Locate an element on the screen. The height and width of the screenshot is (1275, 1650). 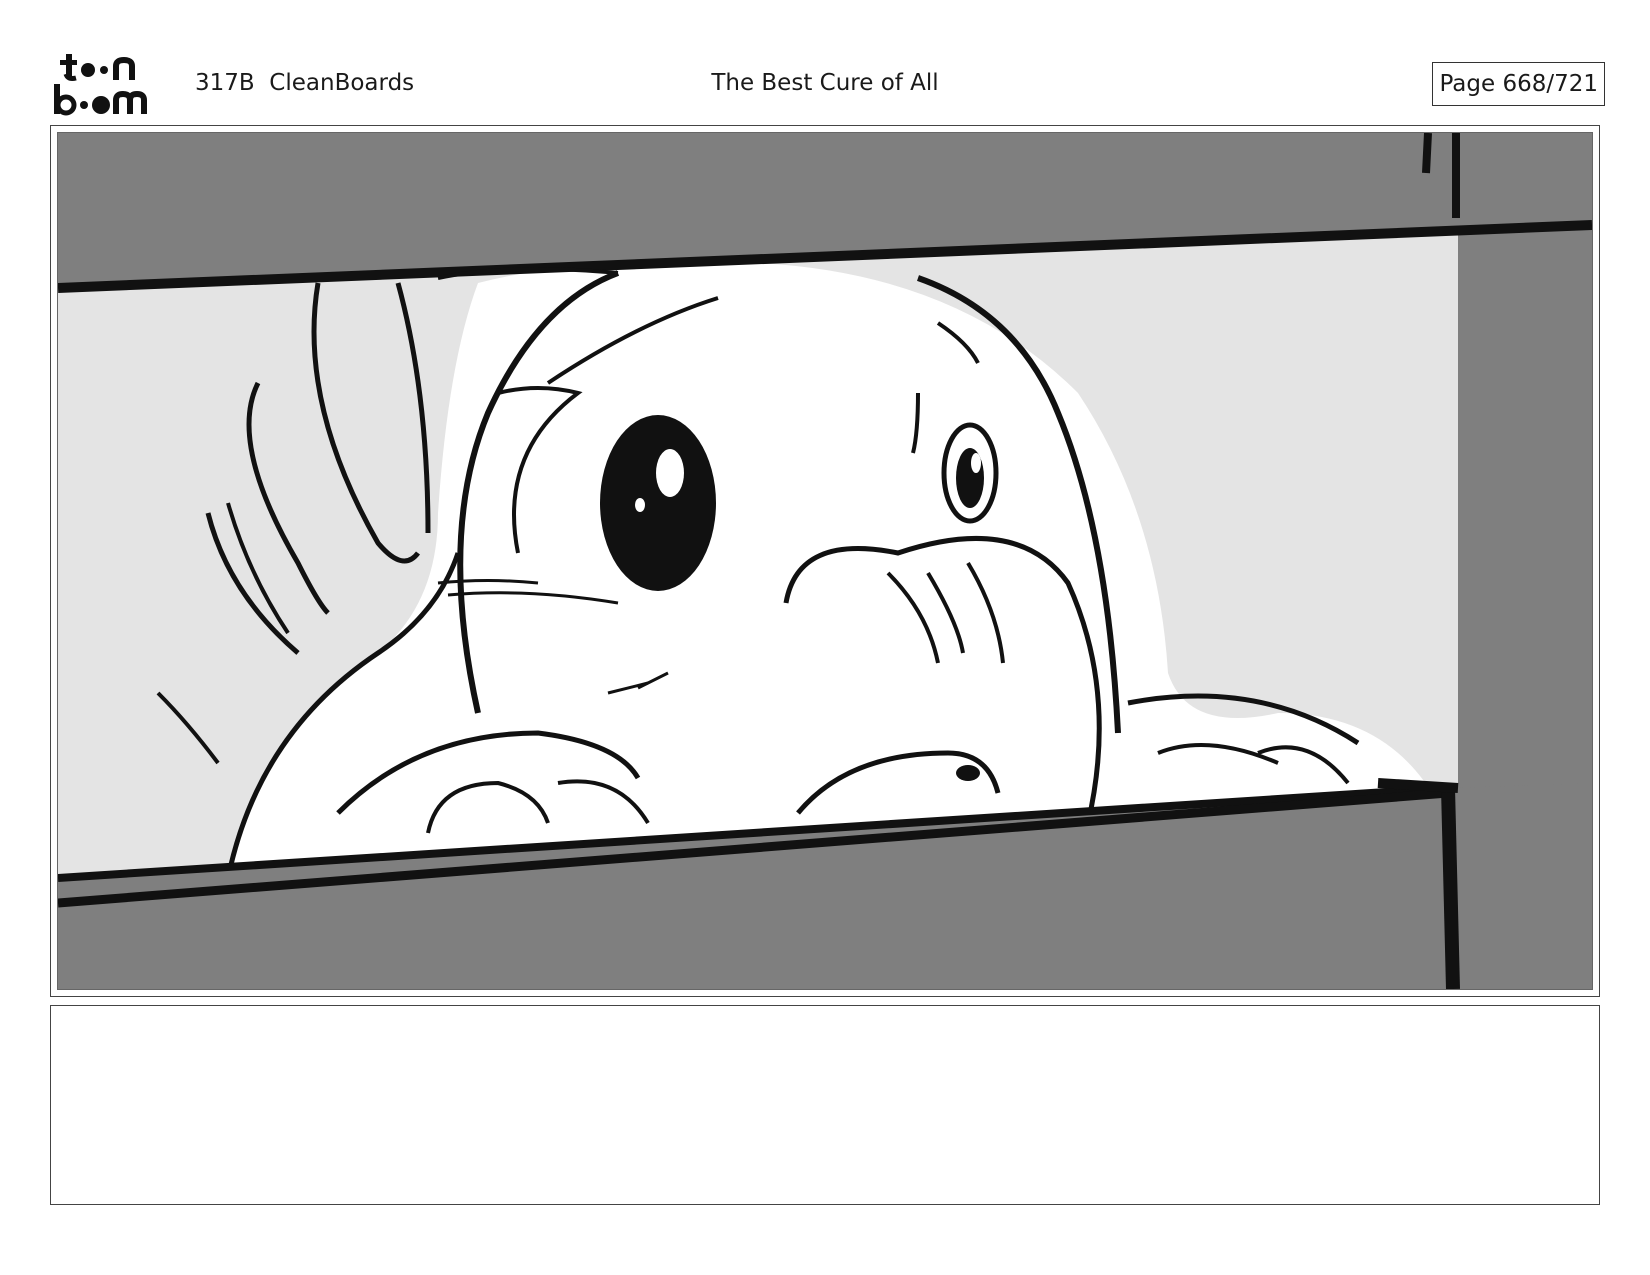
caption-box is located at coordinates (825, 1105).